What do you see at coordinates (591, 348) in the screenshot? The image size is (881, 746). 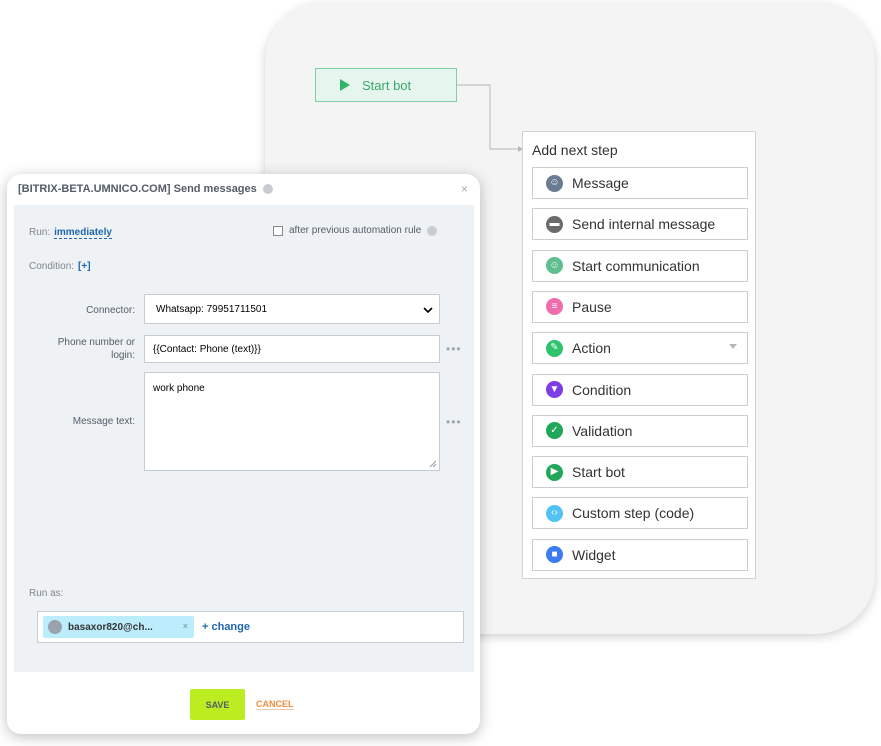 I see `step-label: Action` at bounding box center [591, 348].